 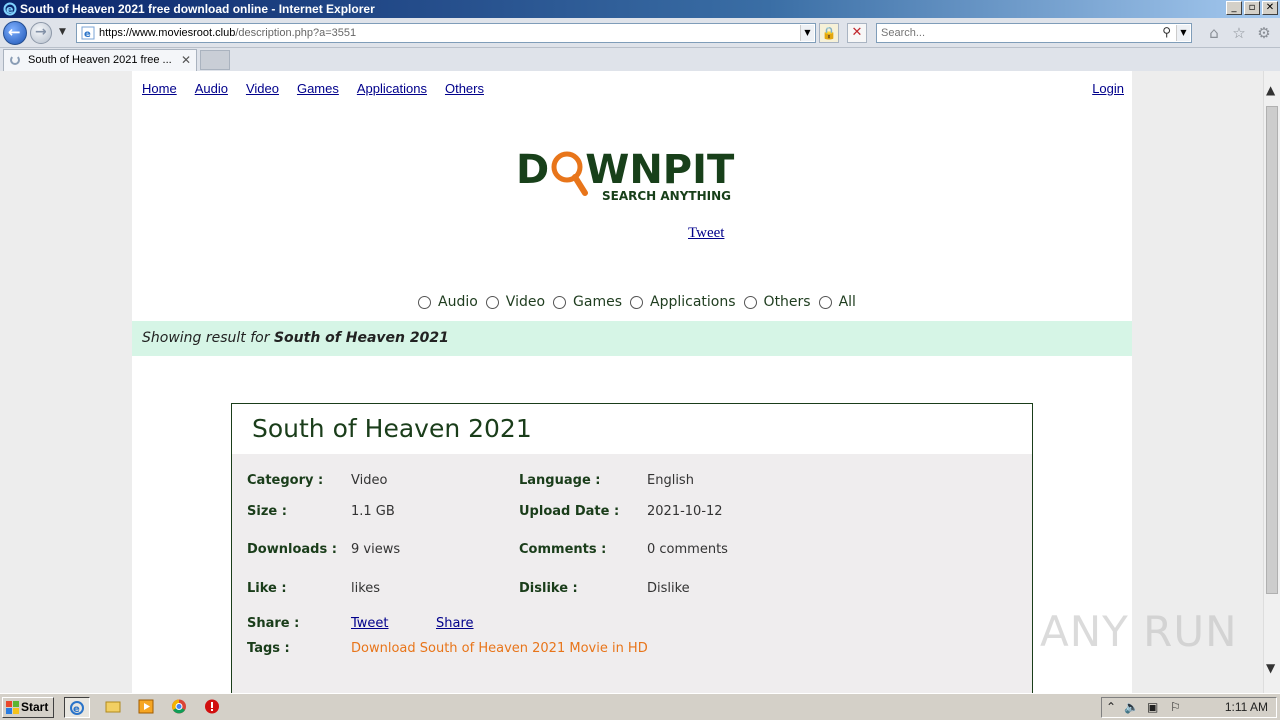 What do you see at coordinates (683, 302) in the screenshot?
I see `radio-applications: Applications` at bounding box center [683, 302].